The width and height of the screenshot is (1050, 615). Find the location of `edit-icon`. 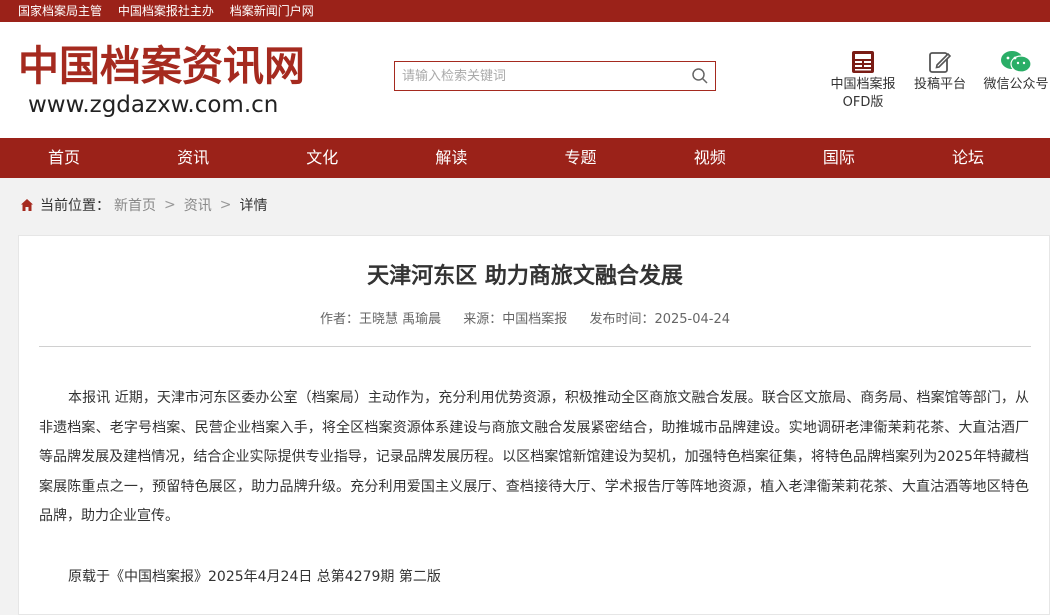

edit-icon is located at coordinates (940, 62).